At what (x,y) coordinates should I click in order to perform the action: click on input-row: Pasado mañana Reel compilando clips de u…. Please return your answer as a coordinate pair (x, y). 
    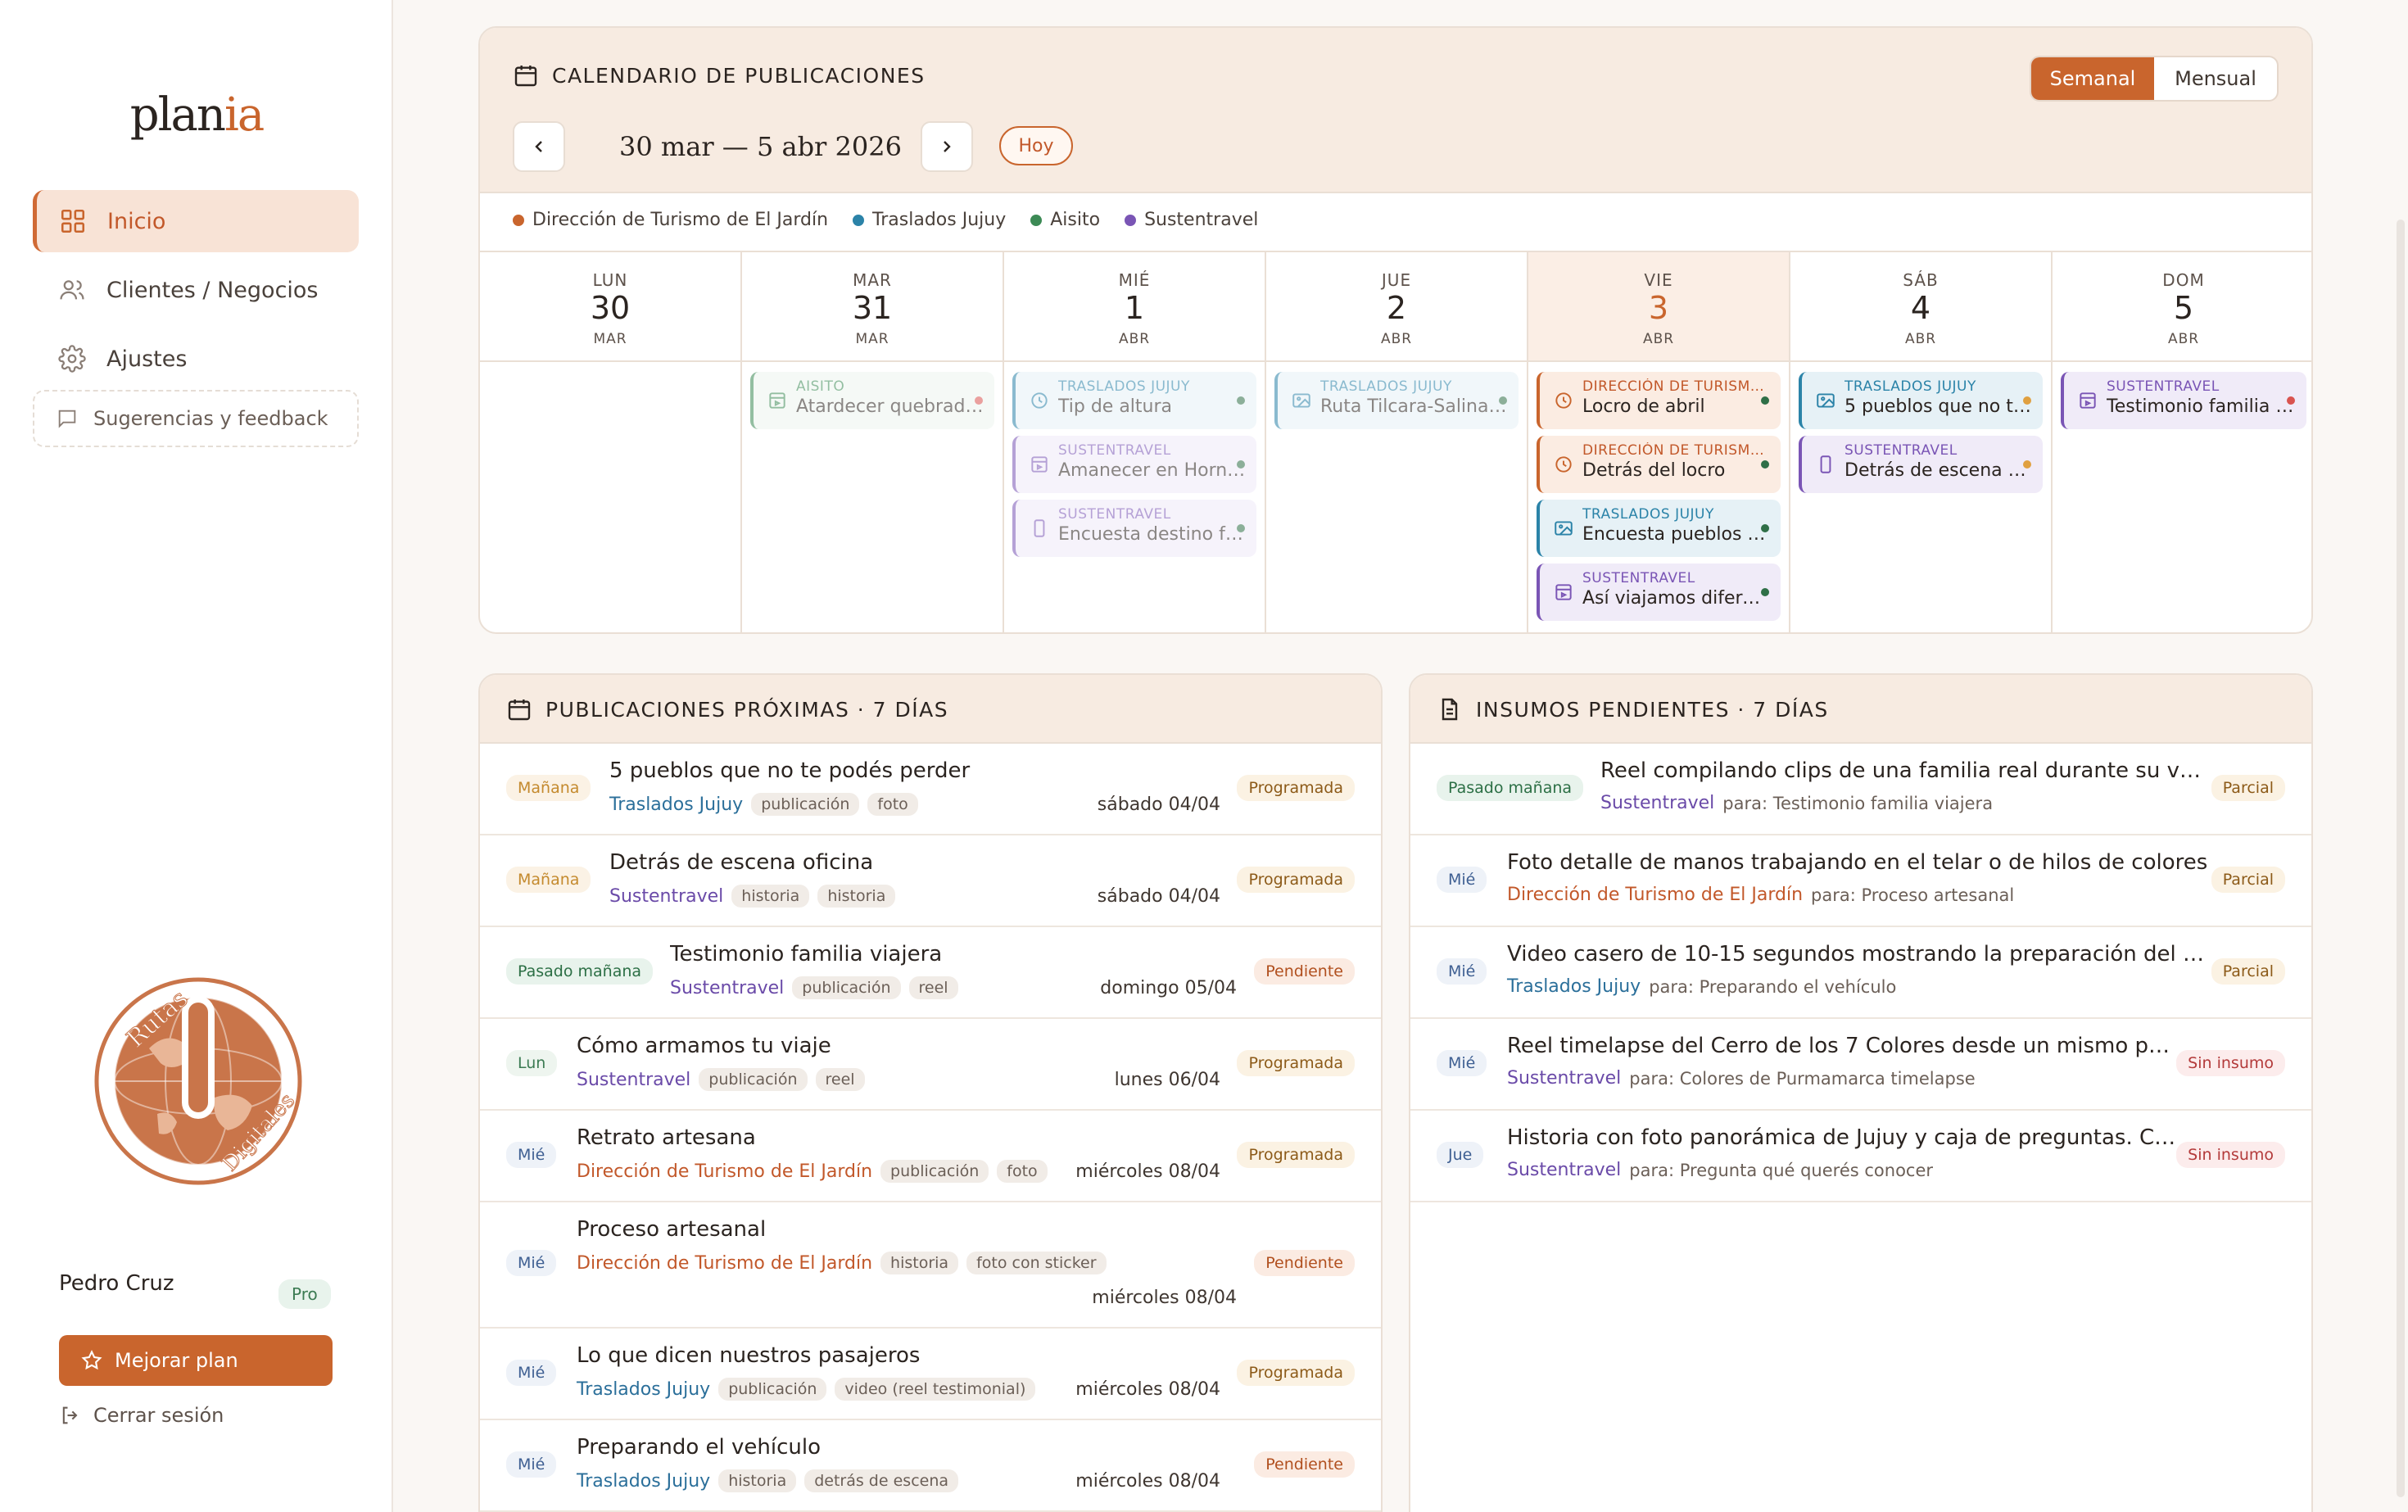
    Looking at the image, I should click on (1860, 789).